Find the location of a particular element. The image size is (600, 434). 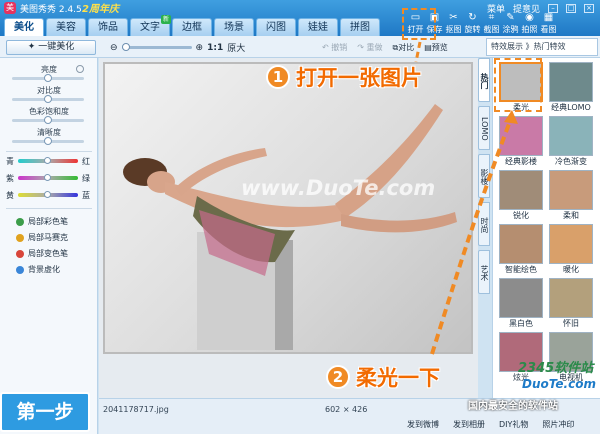

callout-step-1: 1 打开一张图片 is located at coordinates (344, 77).